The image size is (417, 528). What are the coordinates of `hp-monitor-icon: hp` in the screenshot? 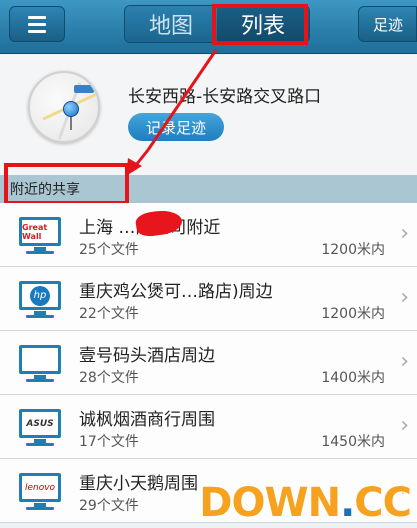 It's located at (40, 295).